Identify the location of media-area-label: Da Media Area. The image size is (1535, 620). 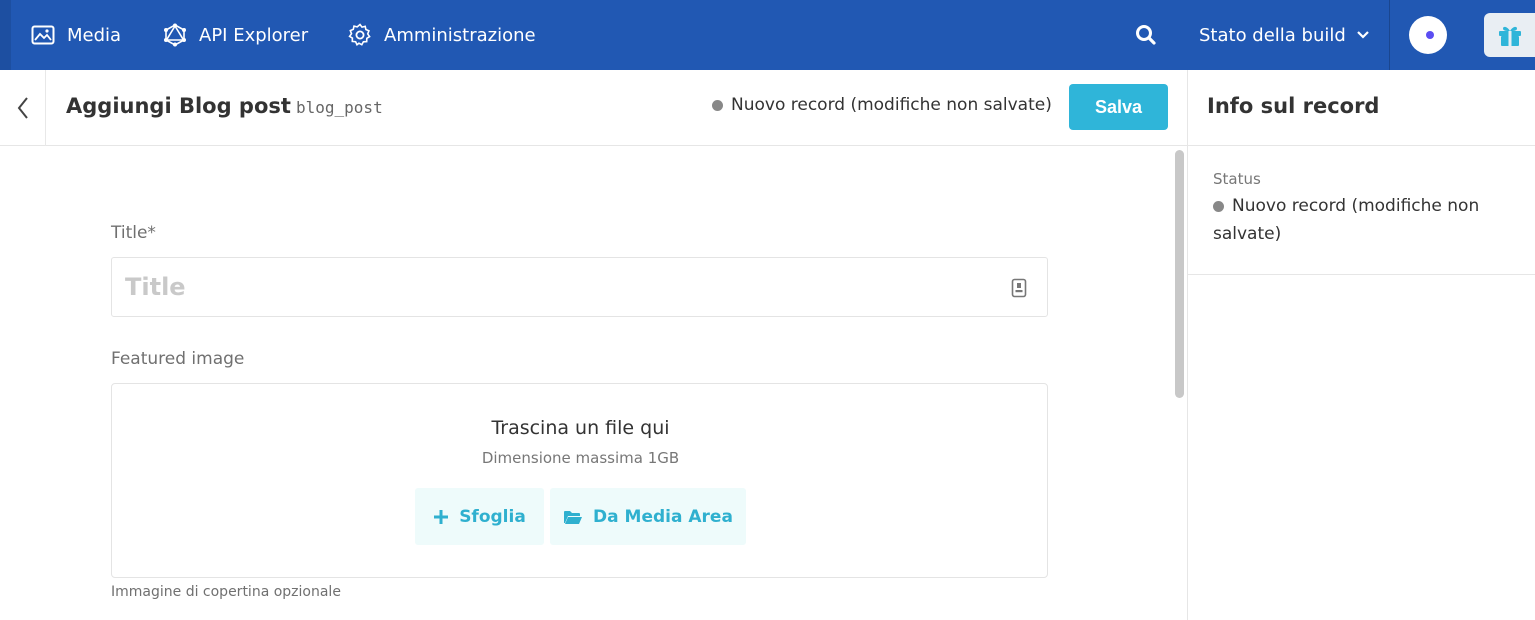
(663, 516).